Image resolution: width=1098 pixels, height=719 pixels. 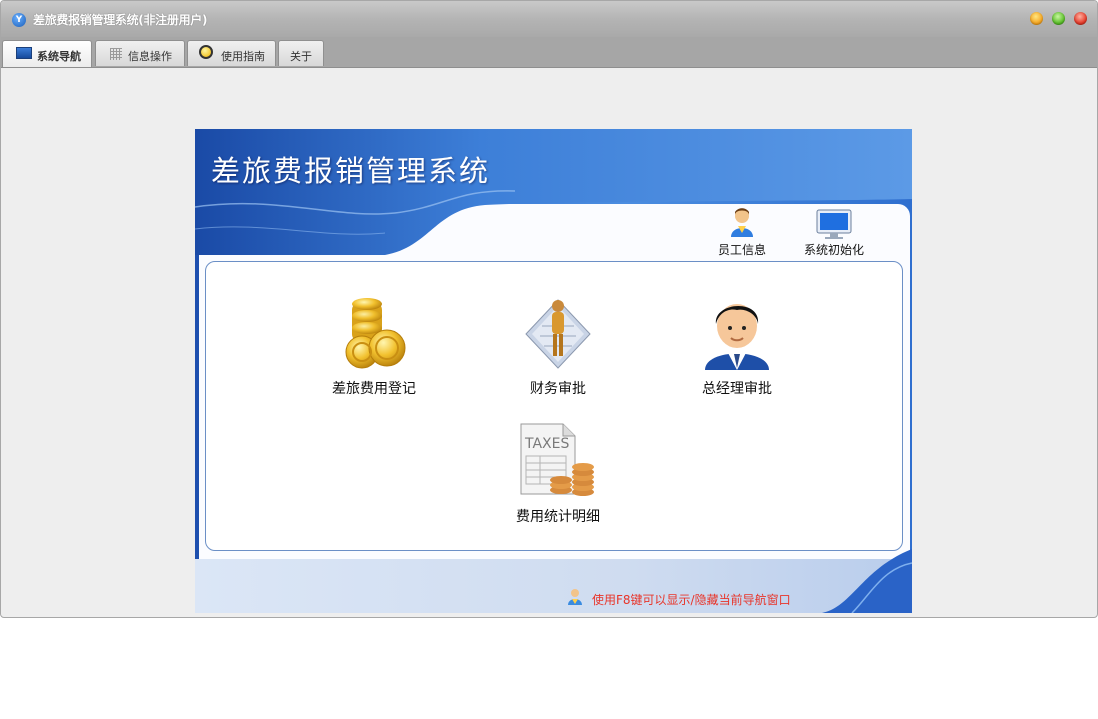 I want to click on window-title: 差旅费报销管理系统(非注册用户), so click(x=120, y=20).